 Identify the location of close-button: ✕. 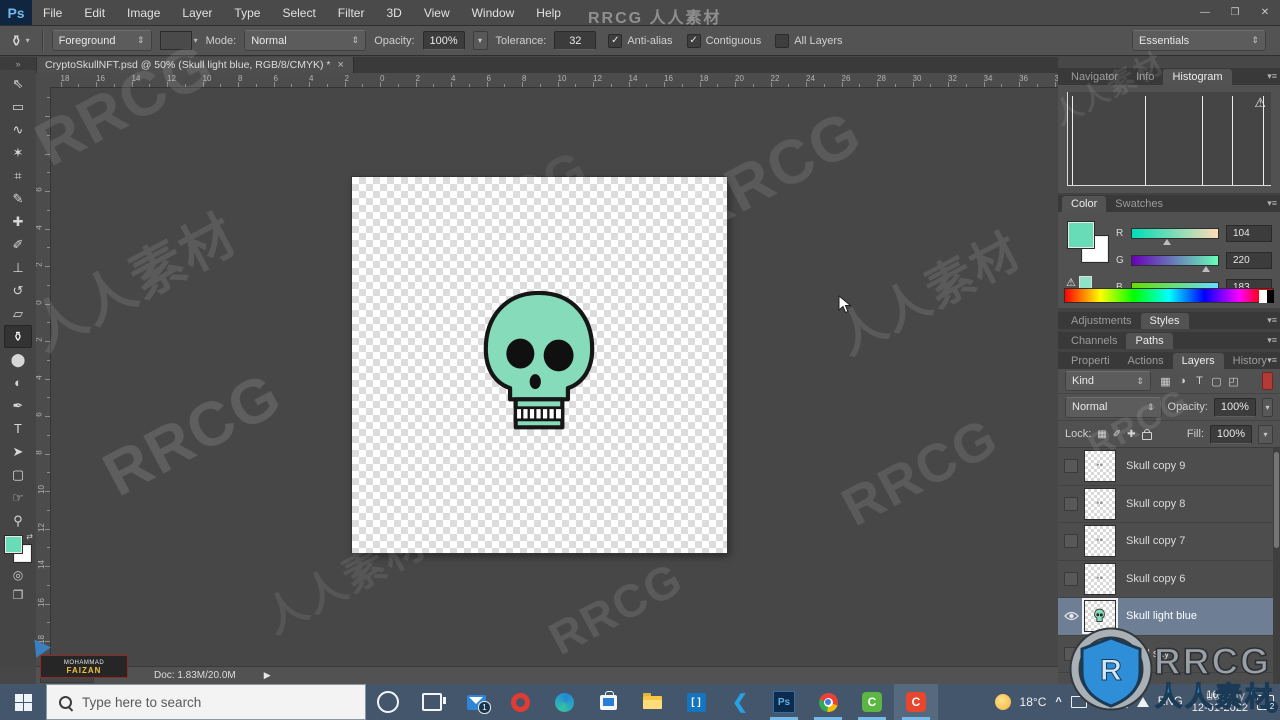
(1265, 12).